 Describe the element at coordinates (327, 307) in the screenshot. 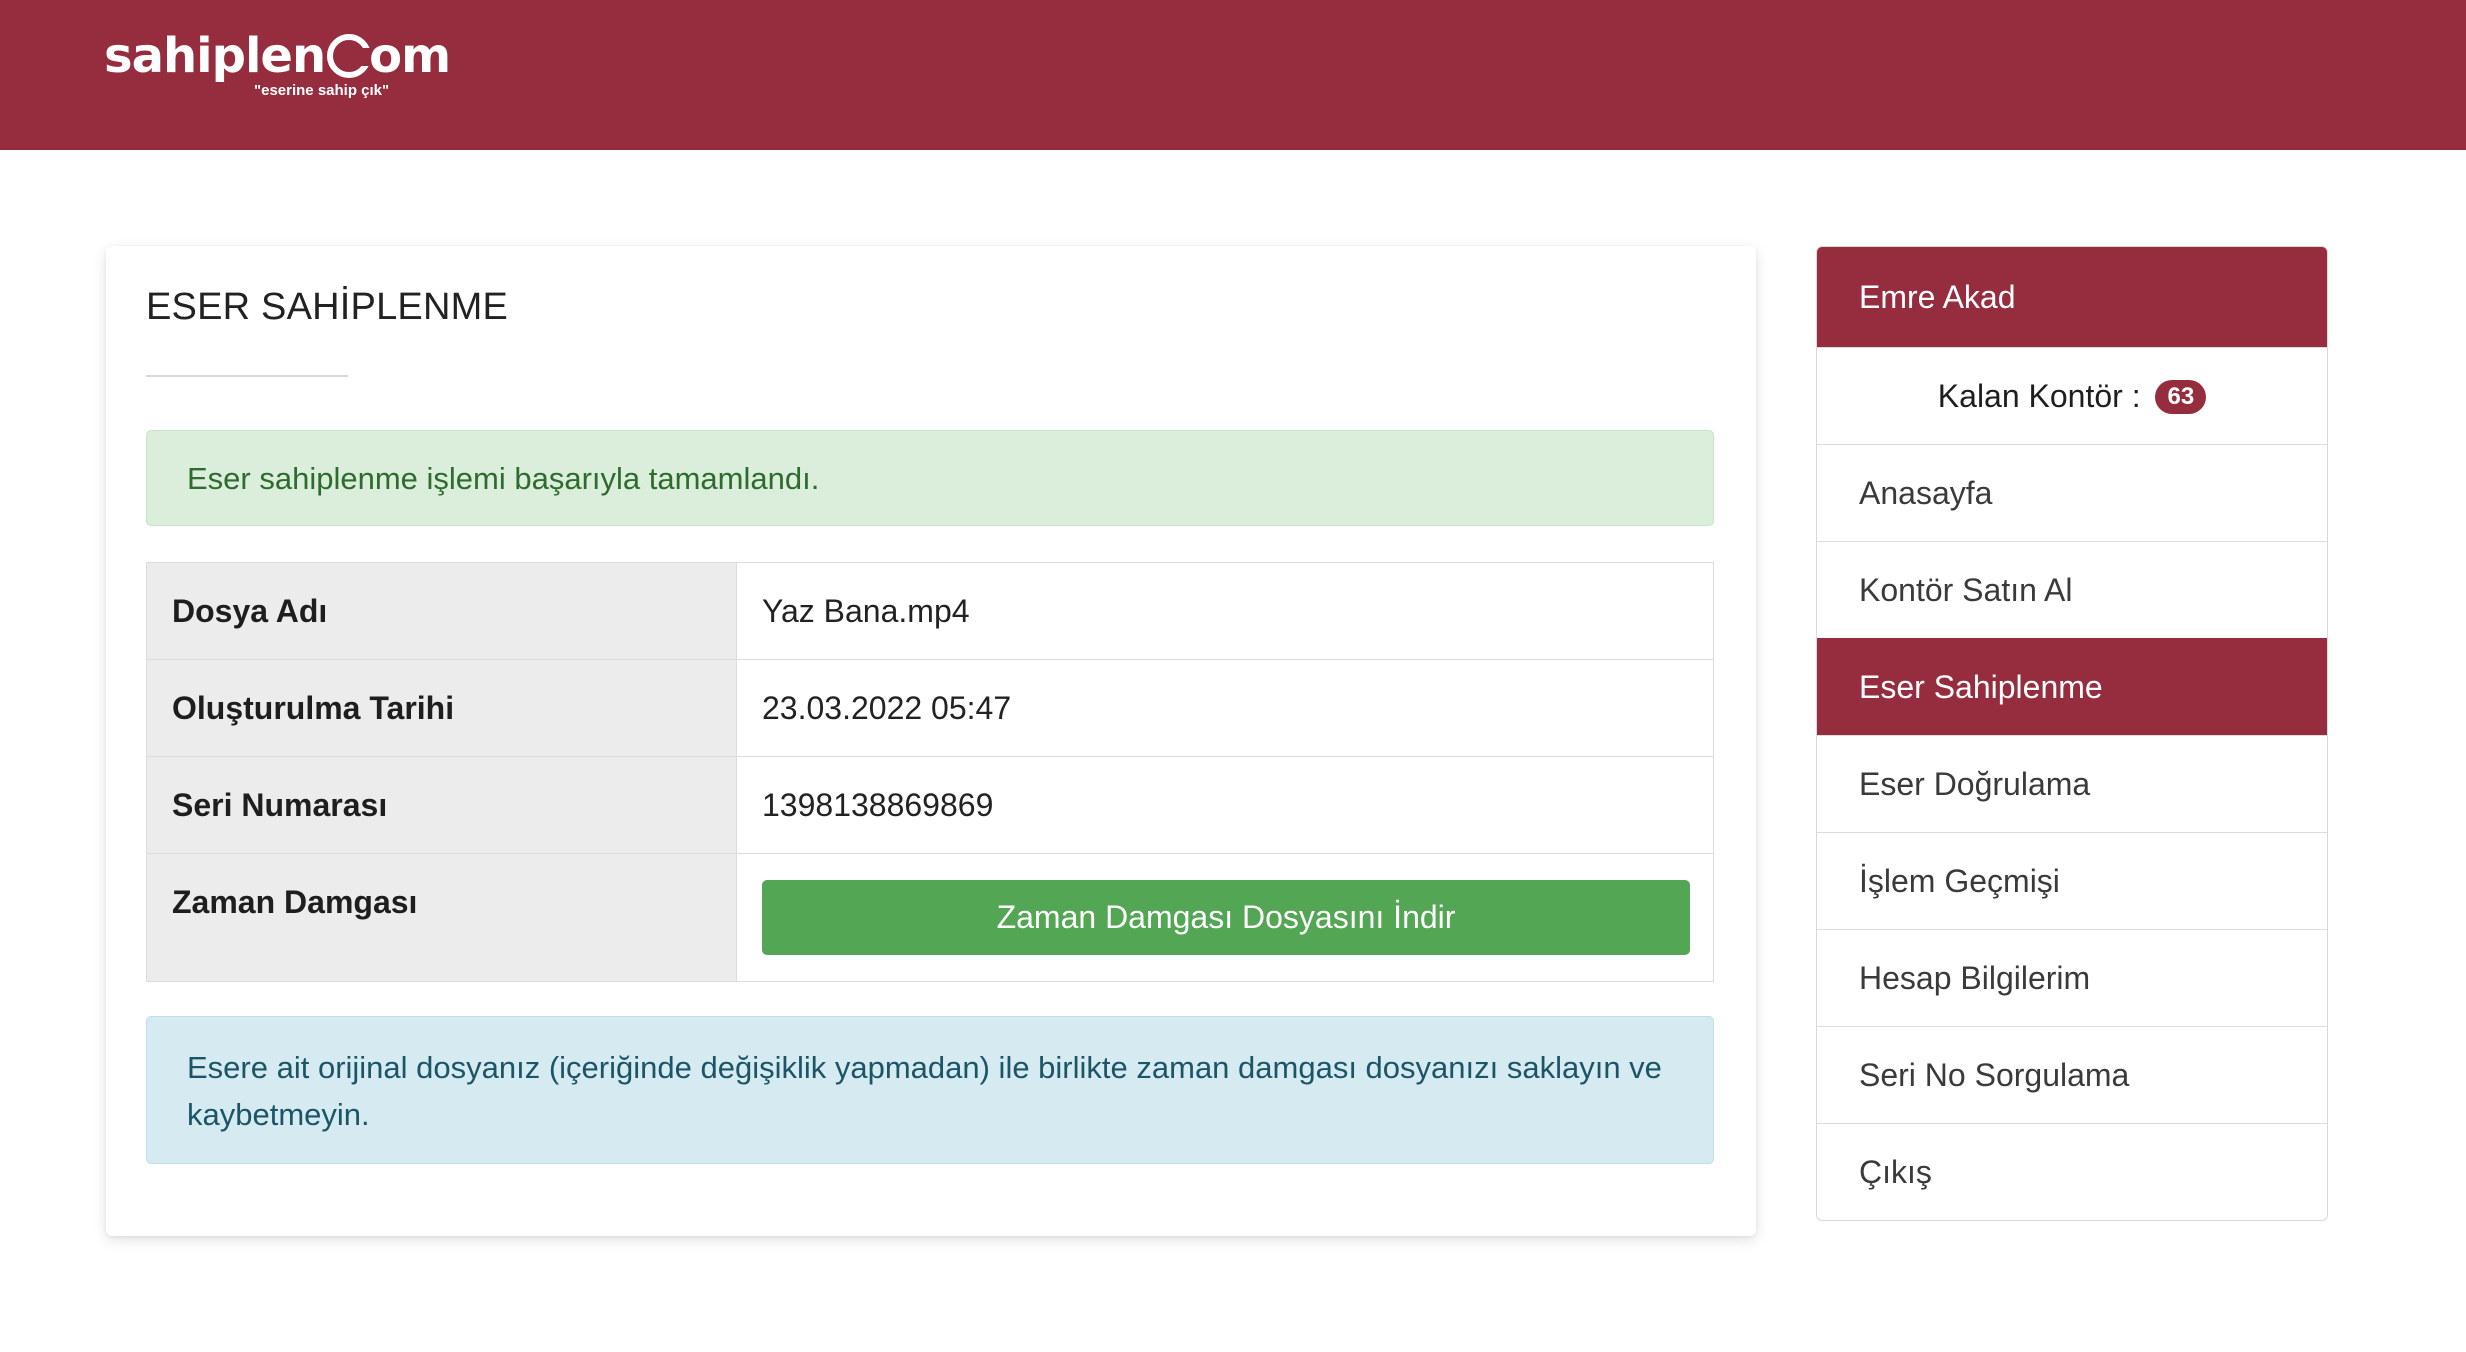

I see `page-title: ESER SAHİPLENME` at that location.